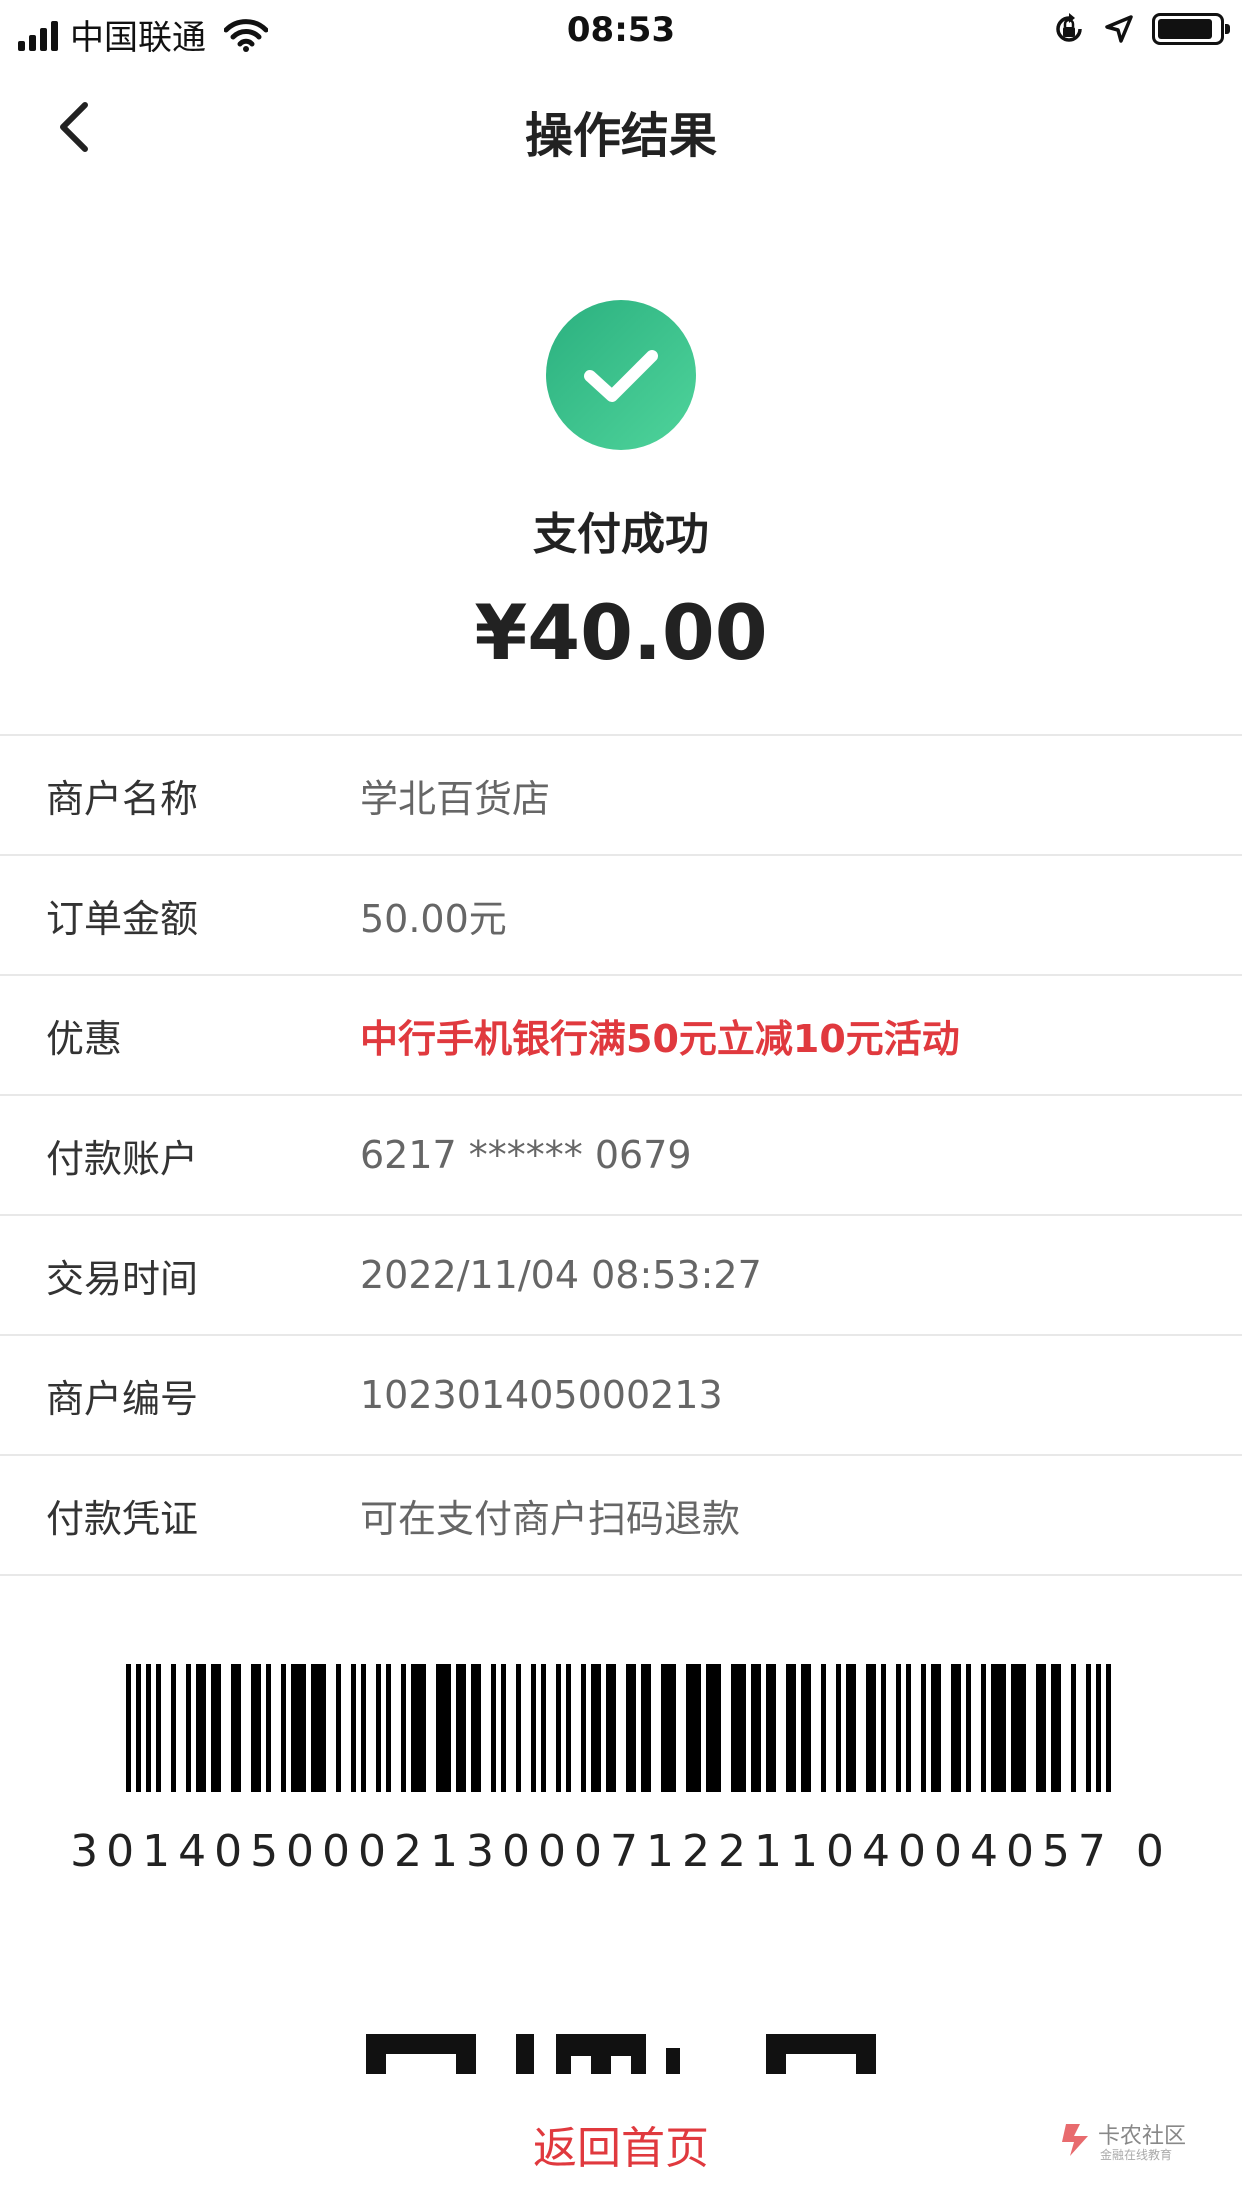 The width and height of the screenshot is (1242, 2208). Describe the element at coordinates (618, 1728) in the screenshot. I see `payment-barcode` at that location.